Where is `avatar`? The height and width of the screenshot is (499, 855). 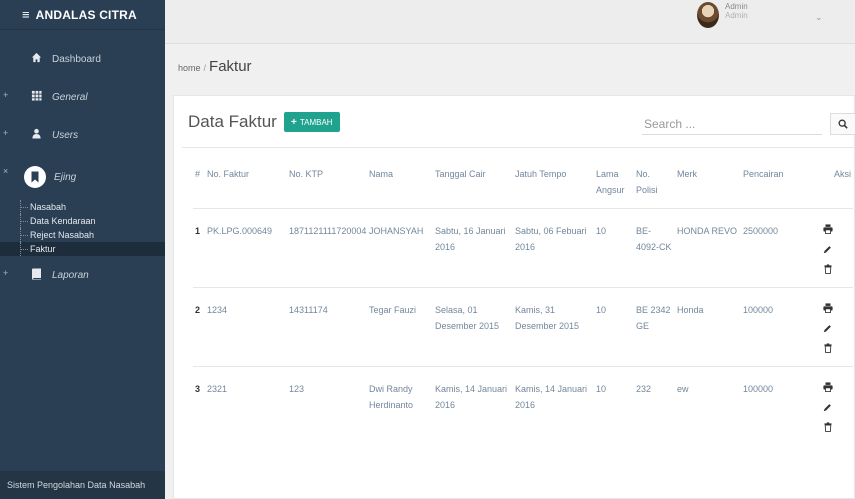 avatar is located at coordinates (708, 15).